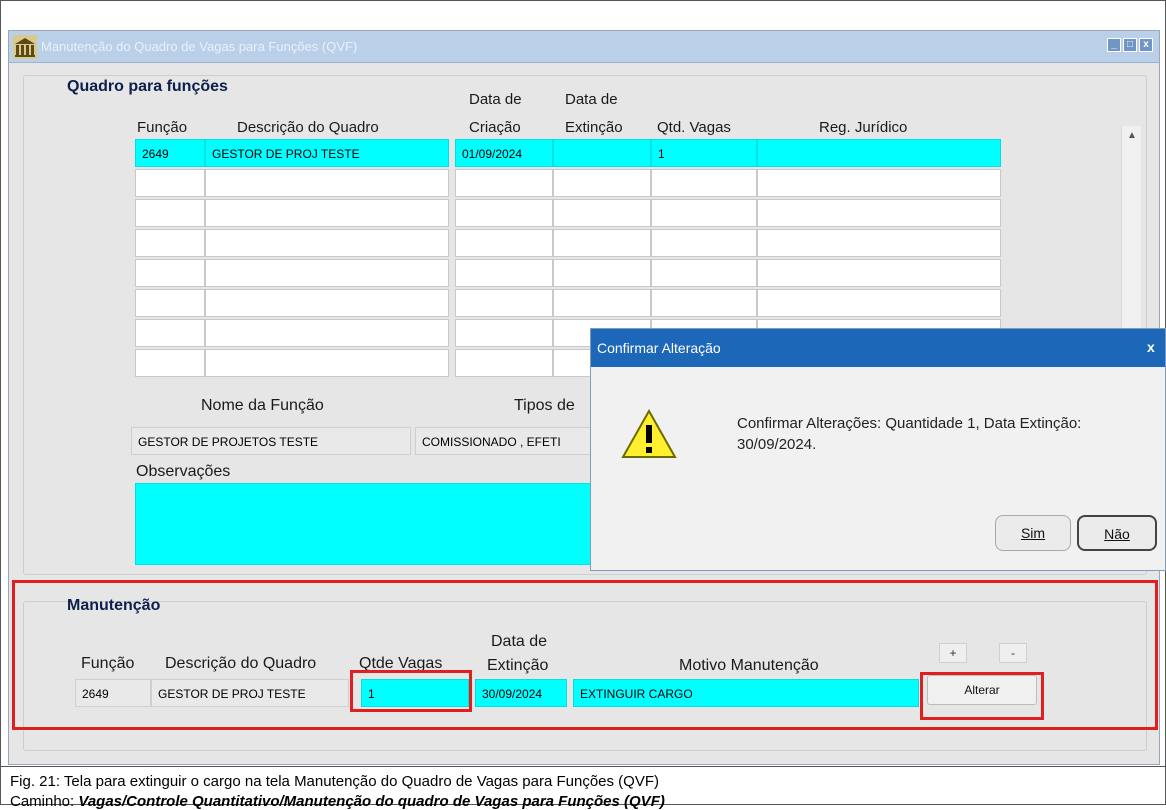 The image size is (1166, 810). What do you see at coordinates (308, 127) in the screenshot?
I see `header-descricao: Descrição do Quadro` at bounding box center [308, 127].